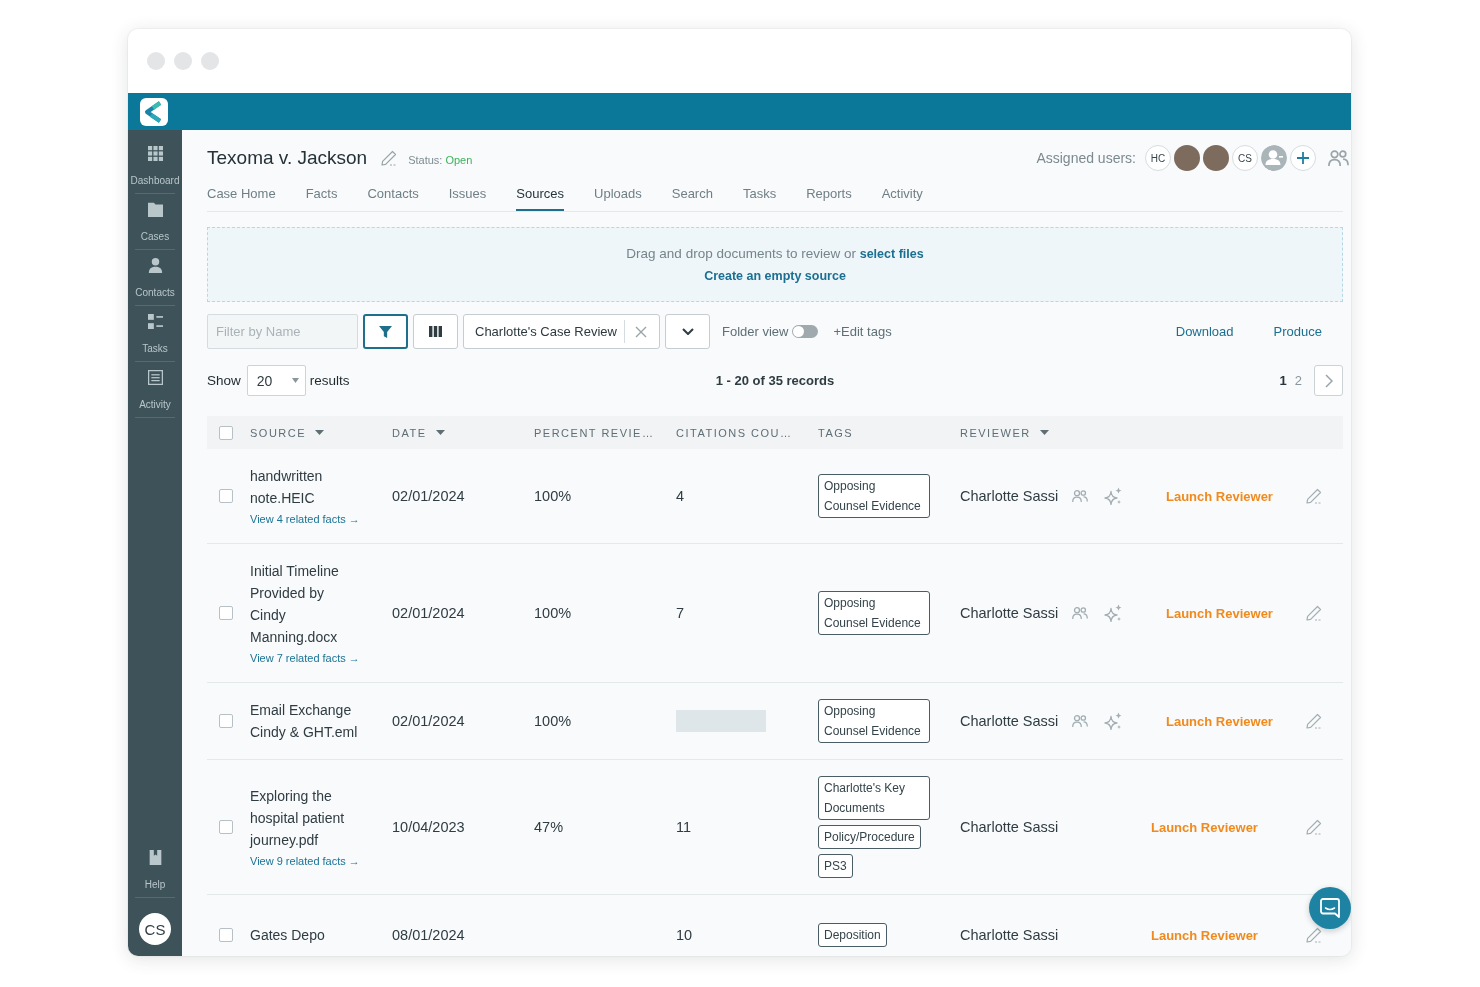 The image size is (1480, 987). Describe the element at coordinates (385, 331) in the screenshot. I see `filter-button` at that location.